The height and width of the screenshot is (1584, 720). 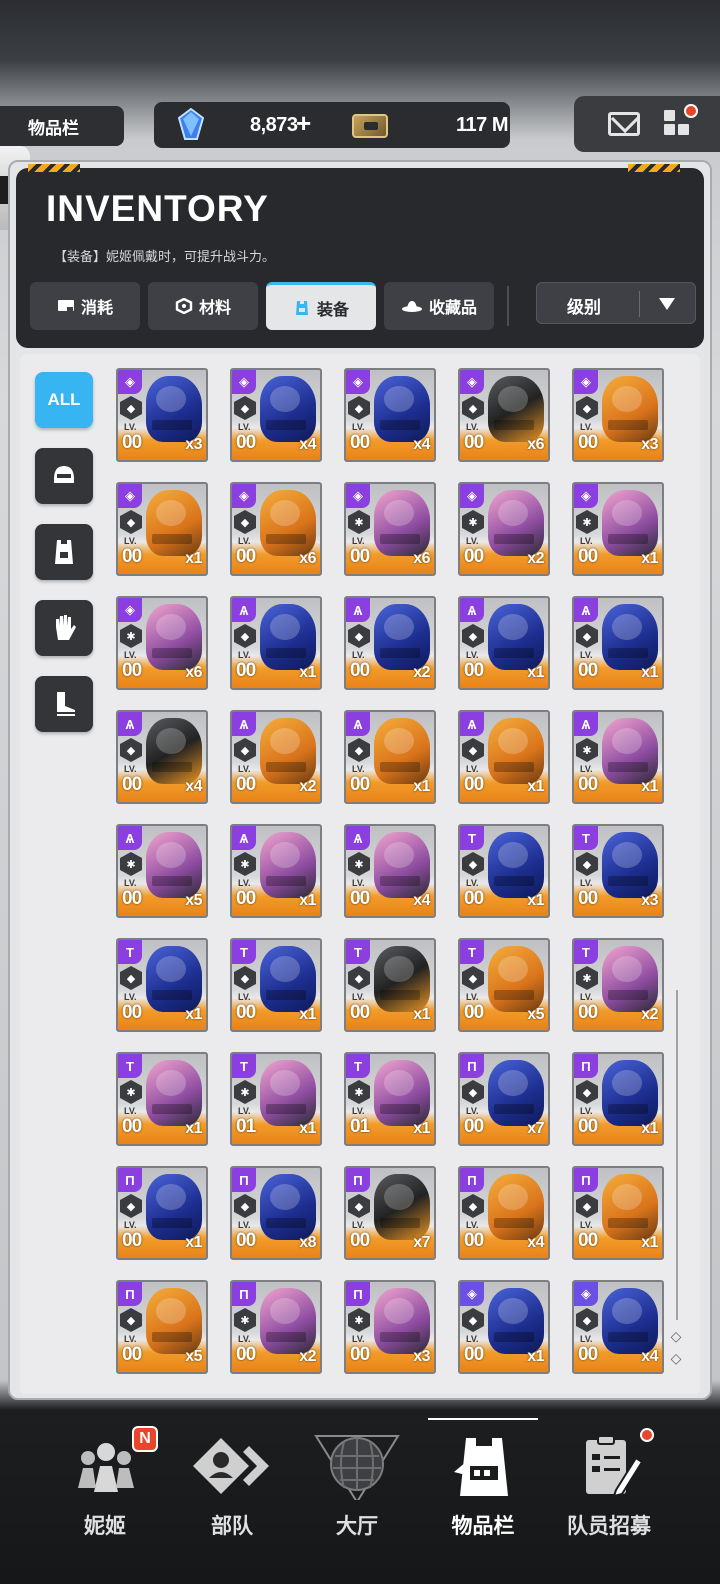 What do you see at coordinates (65, 306) in the screenshot?
I see `ticket-icon` at bounding box center [65, 306].